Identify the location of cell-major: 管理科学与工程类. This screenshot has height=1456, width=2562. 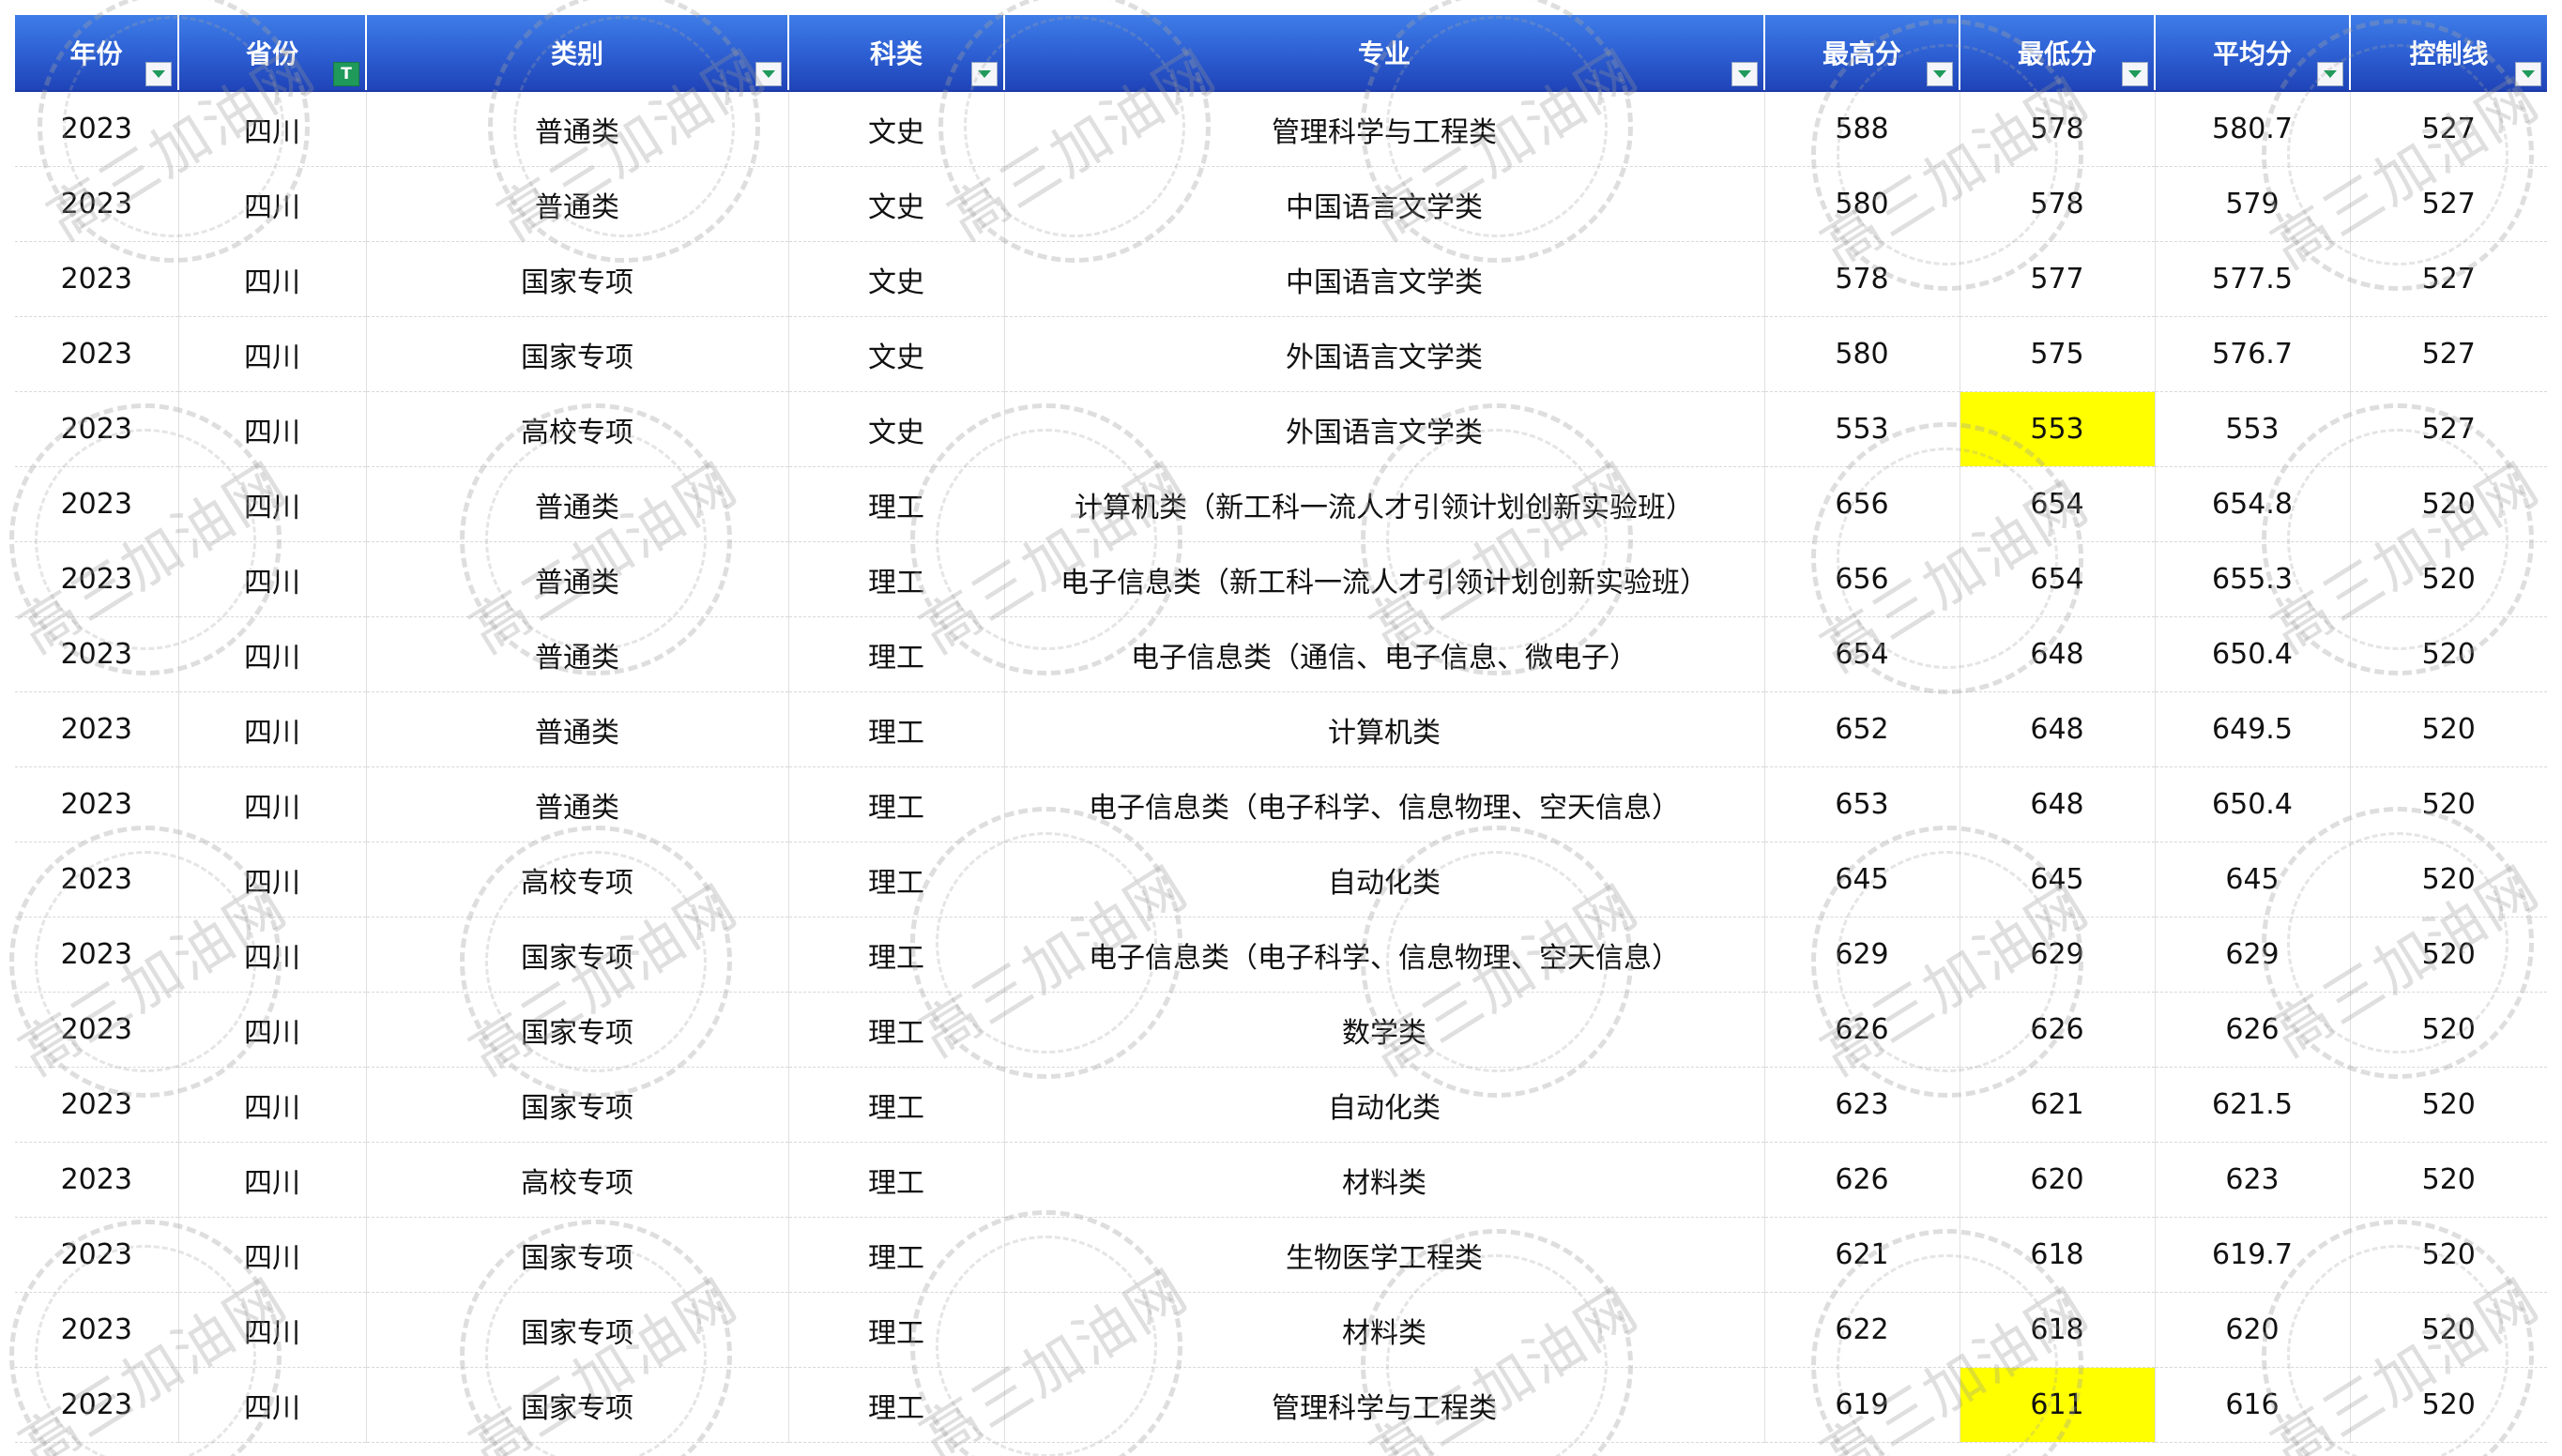
(1384, 1405).